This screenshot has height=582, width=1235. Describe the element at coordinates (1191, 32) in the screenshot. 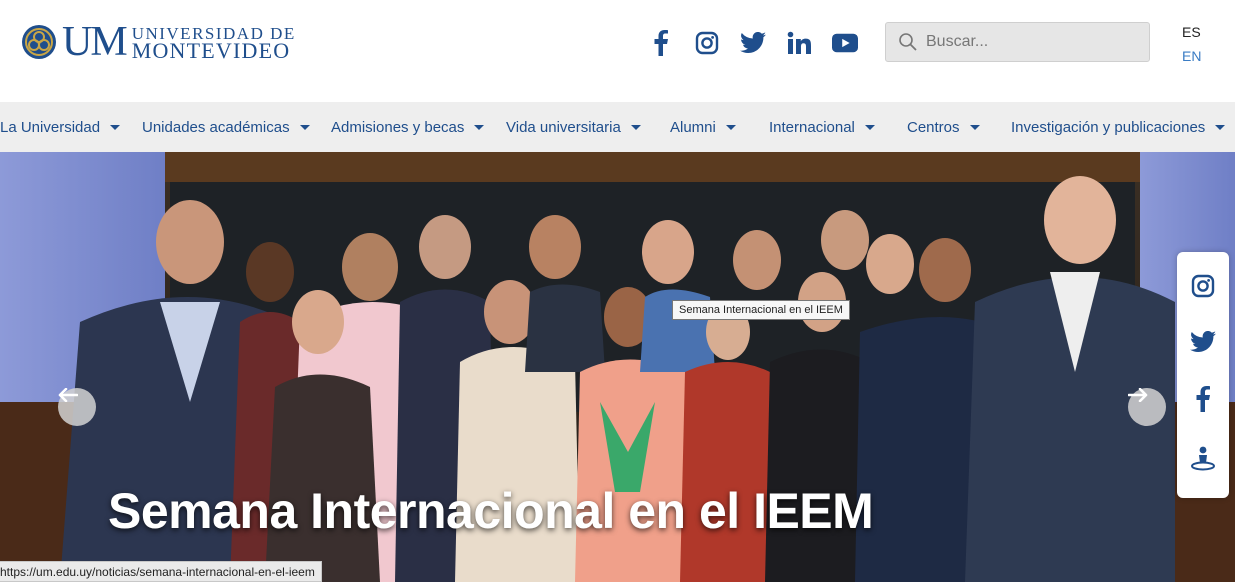

I see `lang-es: ES` at that location.